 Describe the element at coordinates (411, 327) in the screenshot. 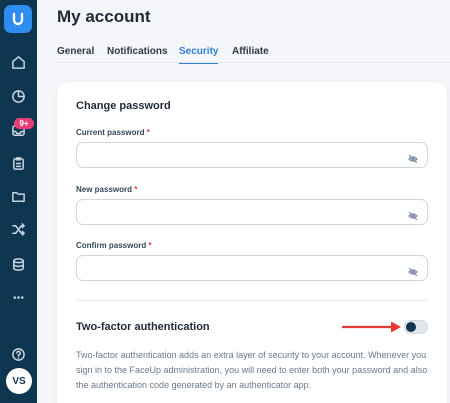

I see `toggle-knob` at that location.